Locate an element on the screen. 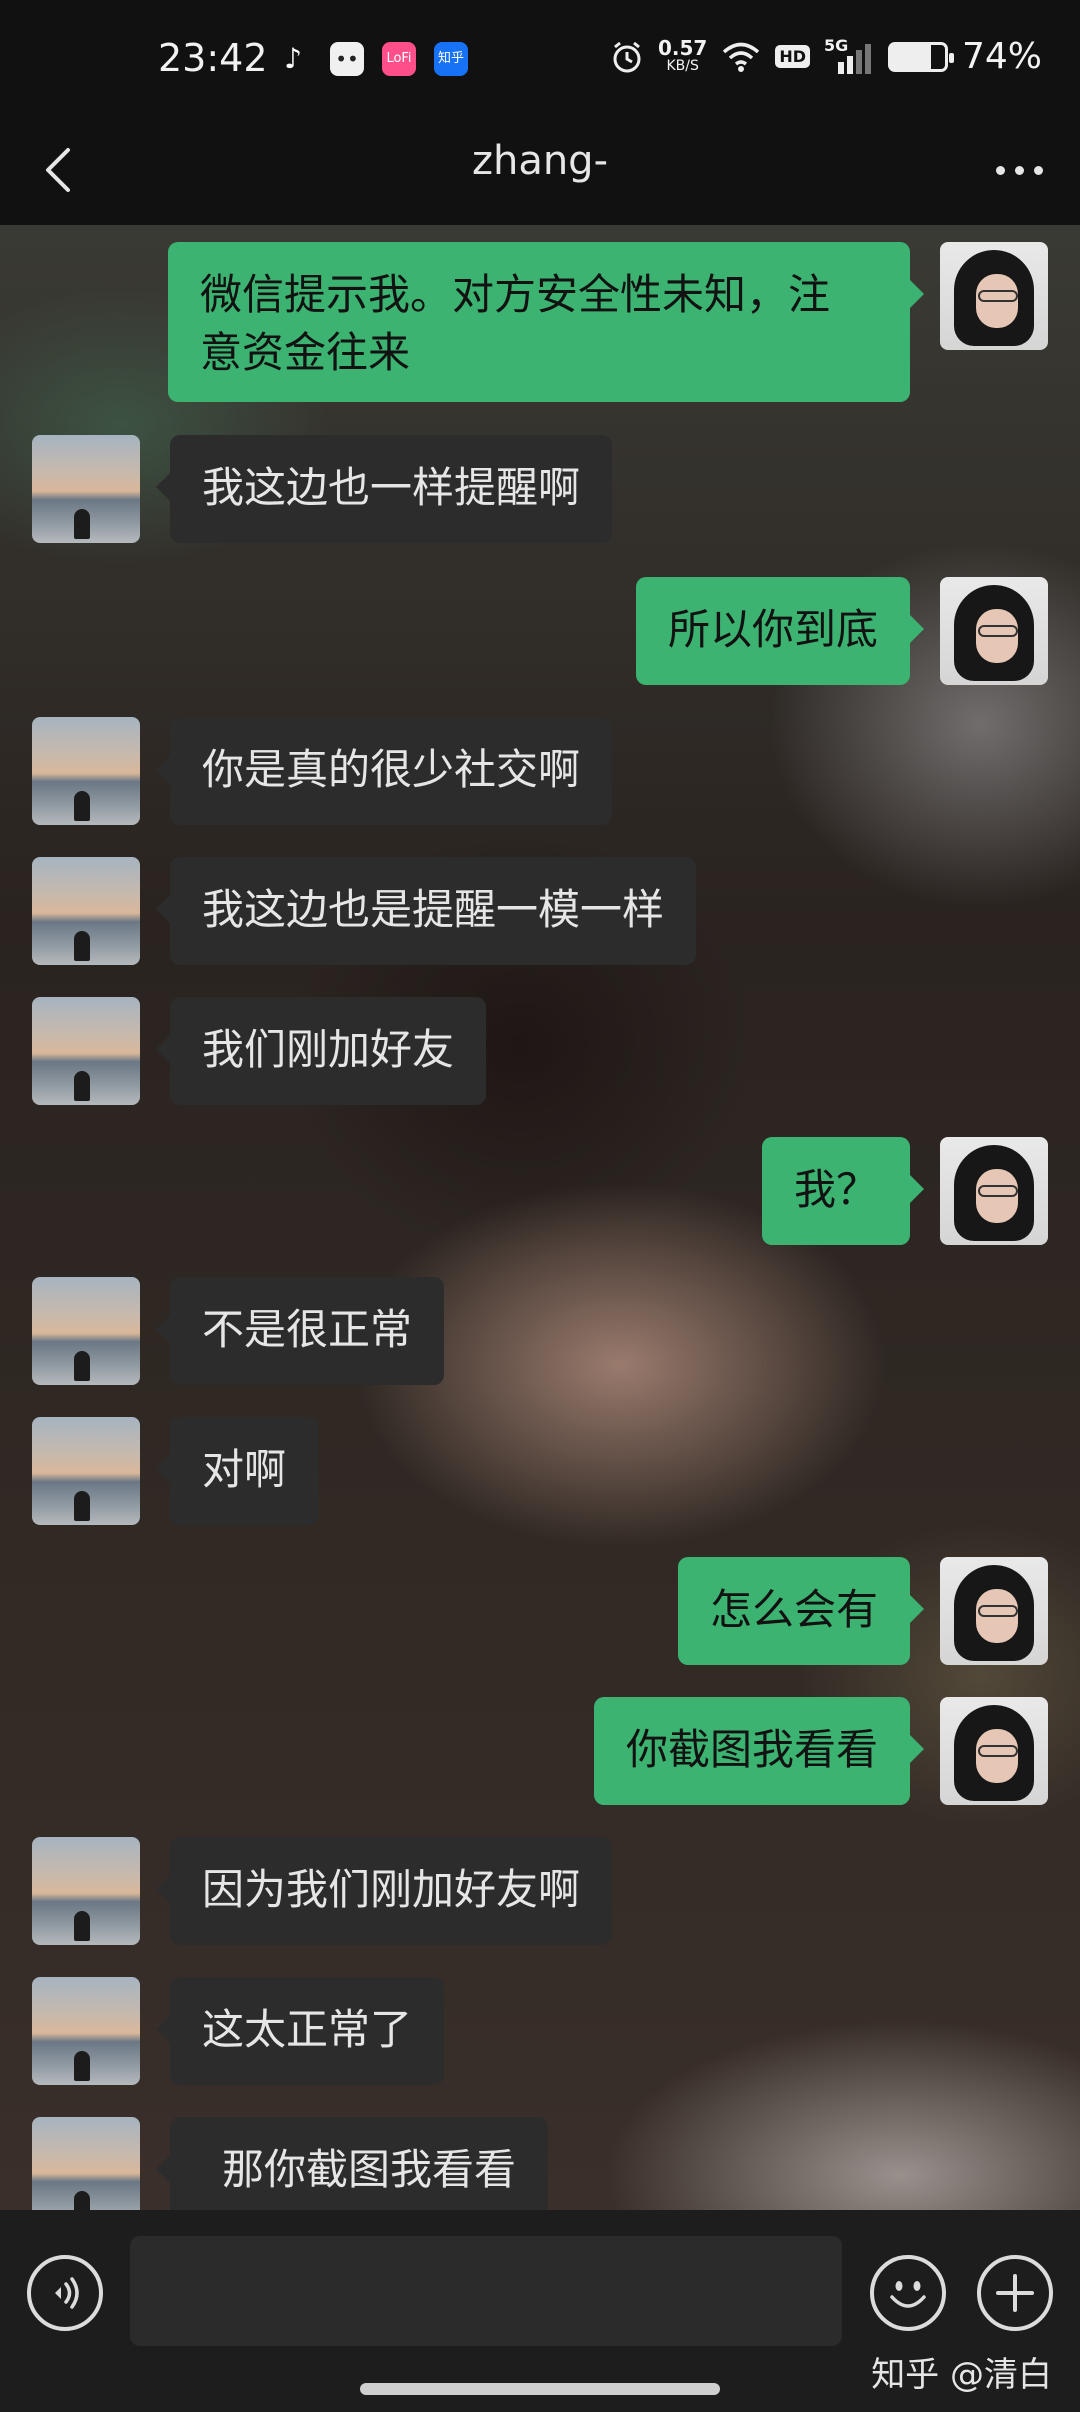 The width and height of the screenshot is (1080, 2412). alarm-icon is located at coordinates (627, 56).